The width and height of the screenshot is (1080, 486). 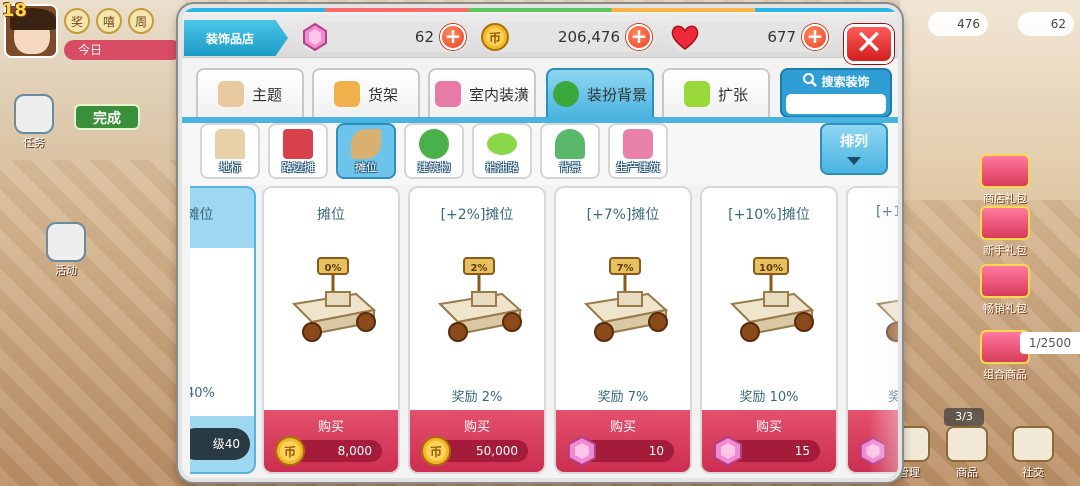 I want to click on hud-circle-3: 周, so click(x=141, y=21).